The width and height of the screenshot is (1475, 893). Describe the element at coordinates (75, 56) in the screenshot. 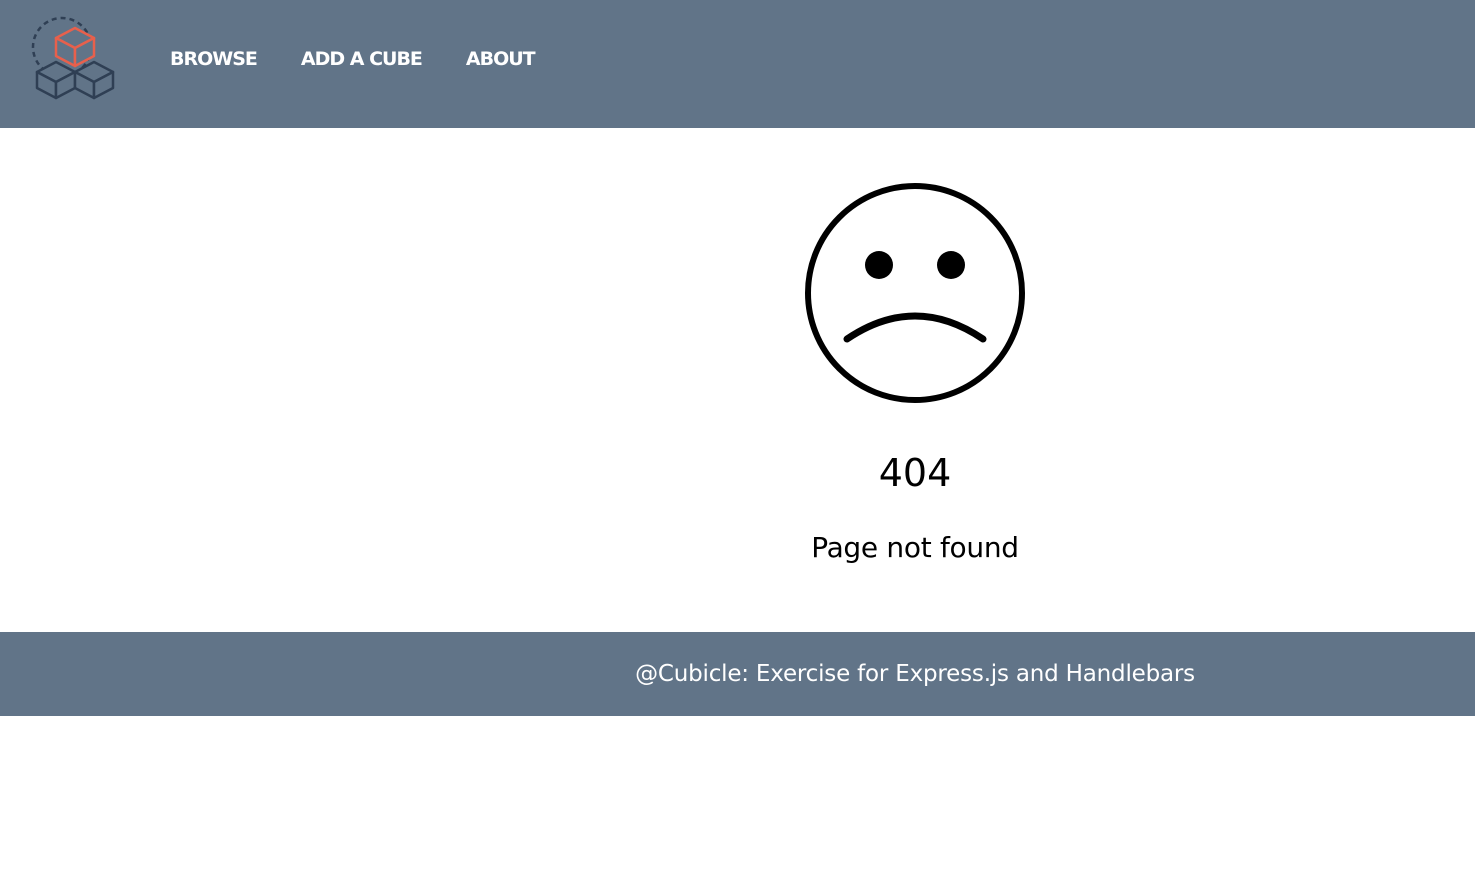

I see `cubes-logo-icon` at that location.